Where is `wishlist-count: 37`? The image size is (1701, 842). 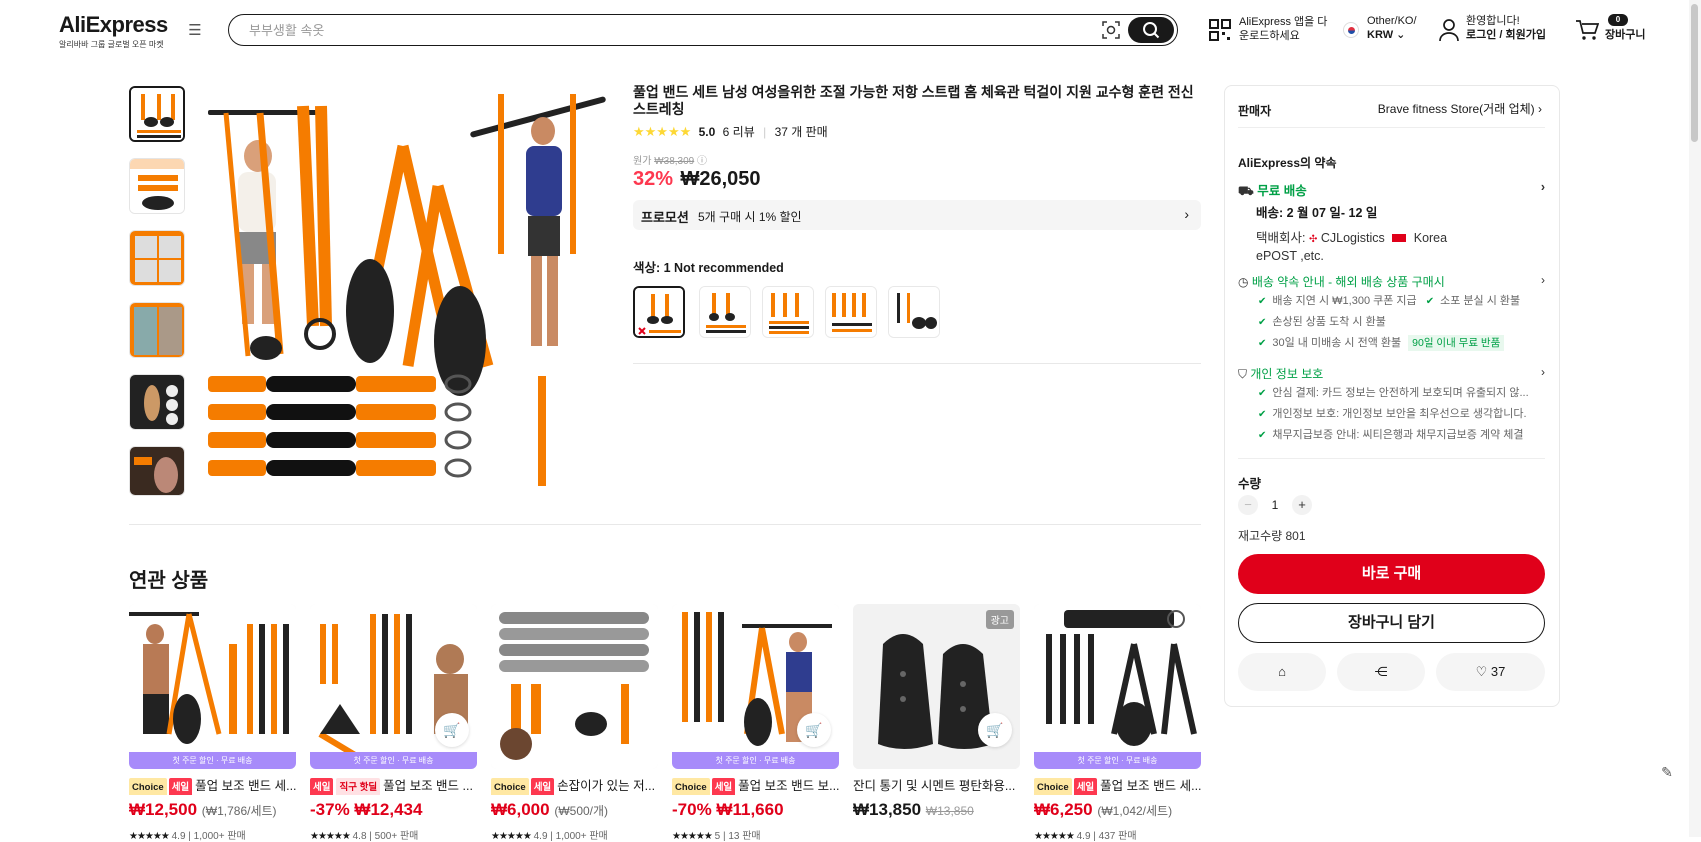 wishlist-count: 37 is located at coordinates (1498, 671).